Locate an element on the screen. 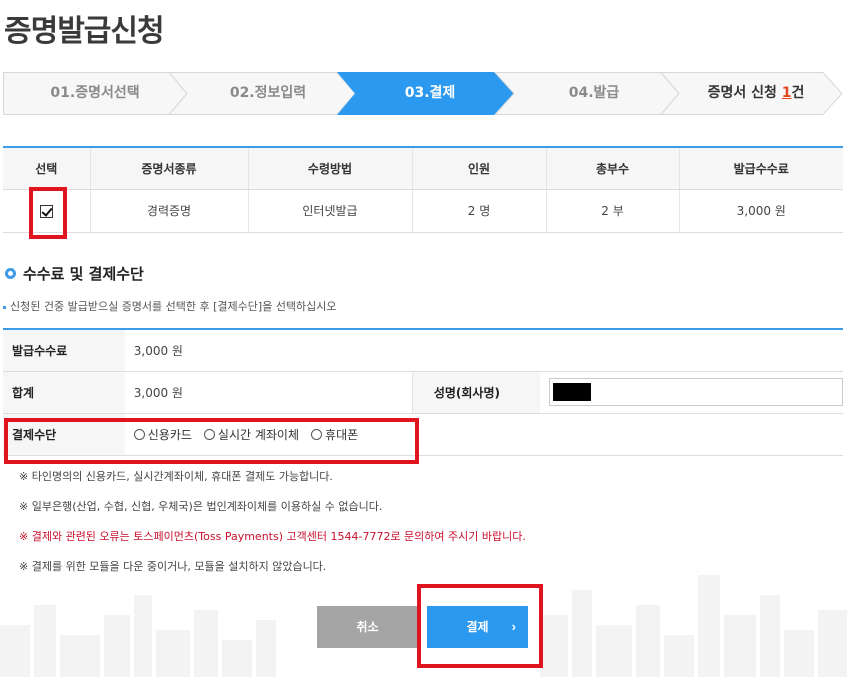 This screenshot has width=847, height=677. col-people: 인원 is located at coordinates (479, 168).